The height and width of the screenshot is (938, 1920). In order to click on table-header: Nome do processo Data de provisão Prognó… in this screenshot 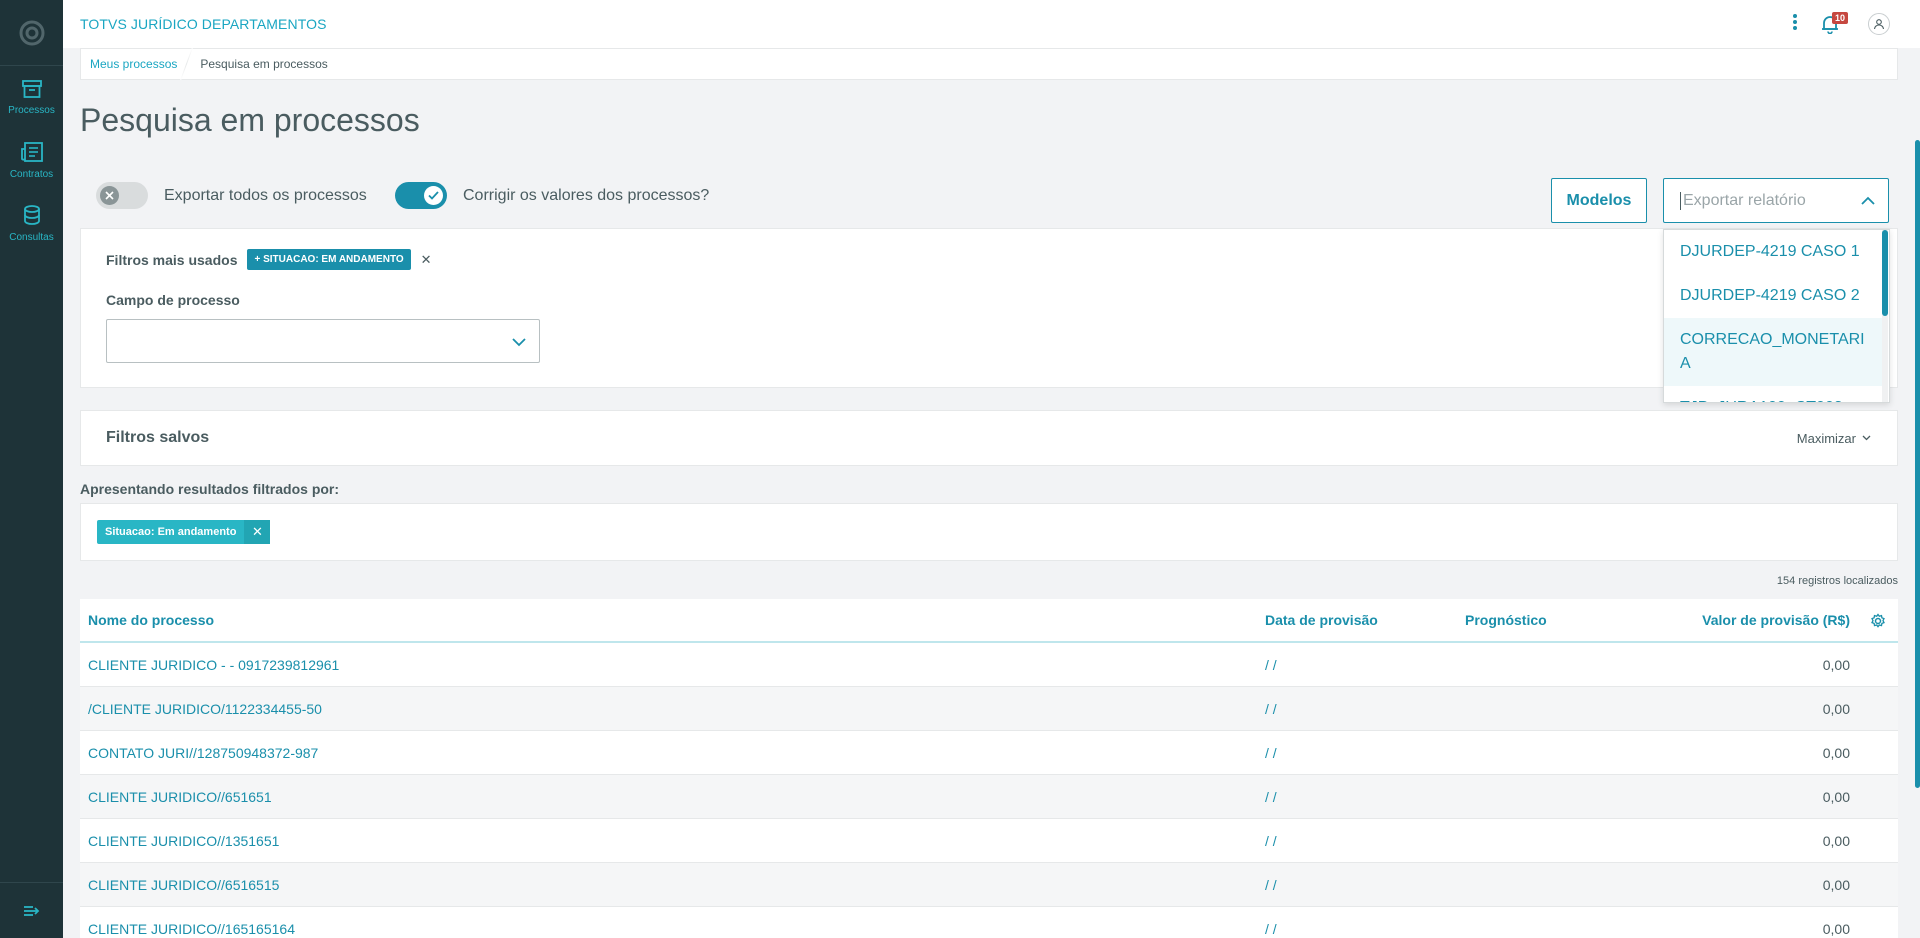, I will do `click(989, 621)`.